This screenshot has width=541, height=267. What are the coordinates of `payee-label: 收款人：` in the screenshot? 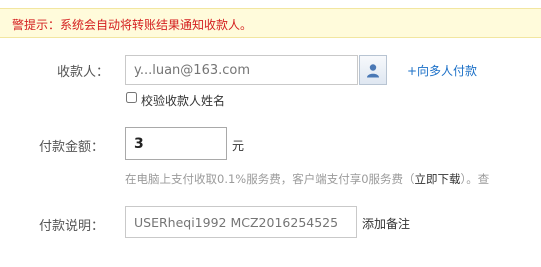 It's located at (83, 72).